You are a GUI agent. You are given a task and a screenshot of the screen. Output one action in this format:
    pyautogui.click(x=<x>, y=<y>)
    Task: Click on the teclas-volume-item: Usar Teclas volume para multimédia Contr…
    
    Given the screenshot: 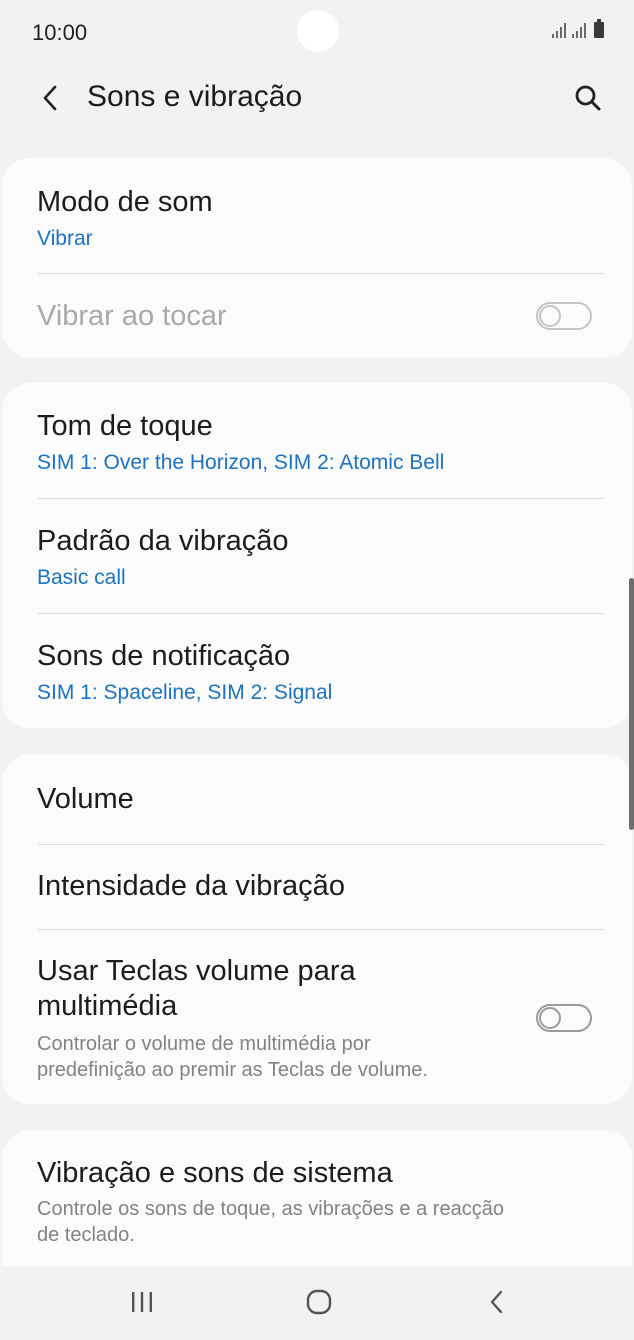 What is the action you would take?
    pyautogui.click(x=317, y=1017)
    